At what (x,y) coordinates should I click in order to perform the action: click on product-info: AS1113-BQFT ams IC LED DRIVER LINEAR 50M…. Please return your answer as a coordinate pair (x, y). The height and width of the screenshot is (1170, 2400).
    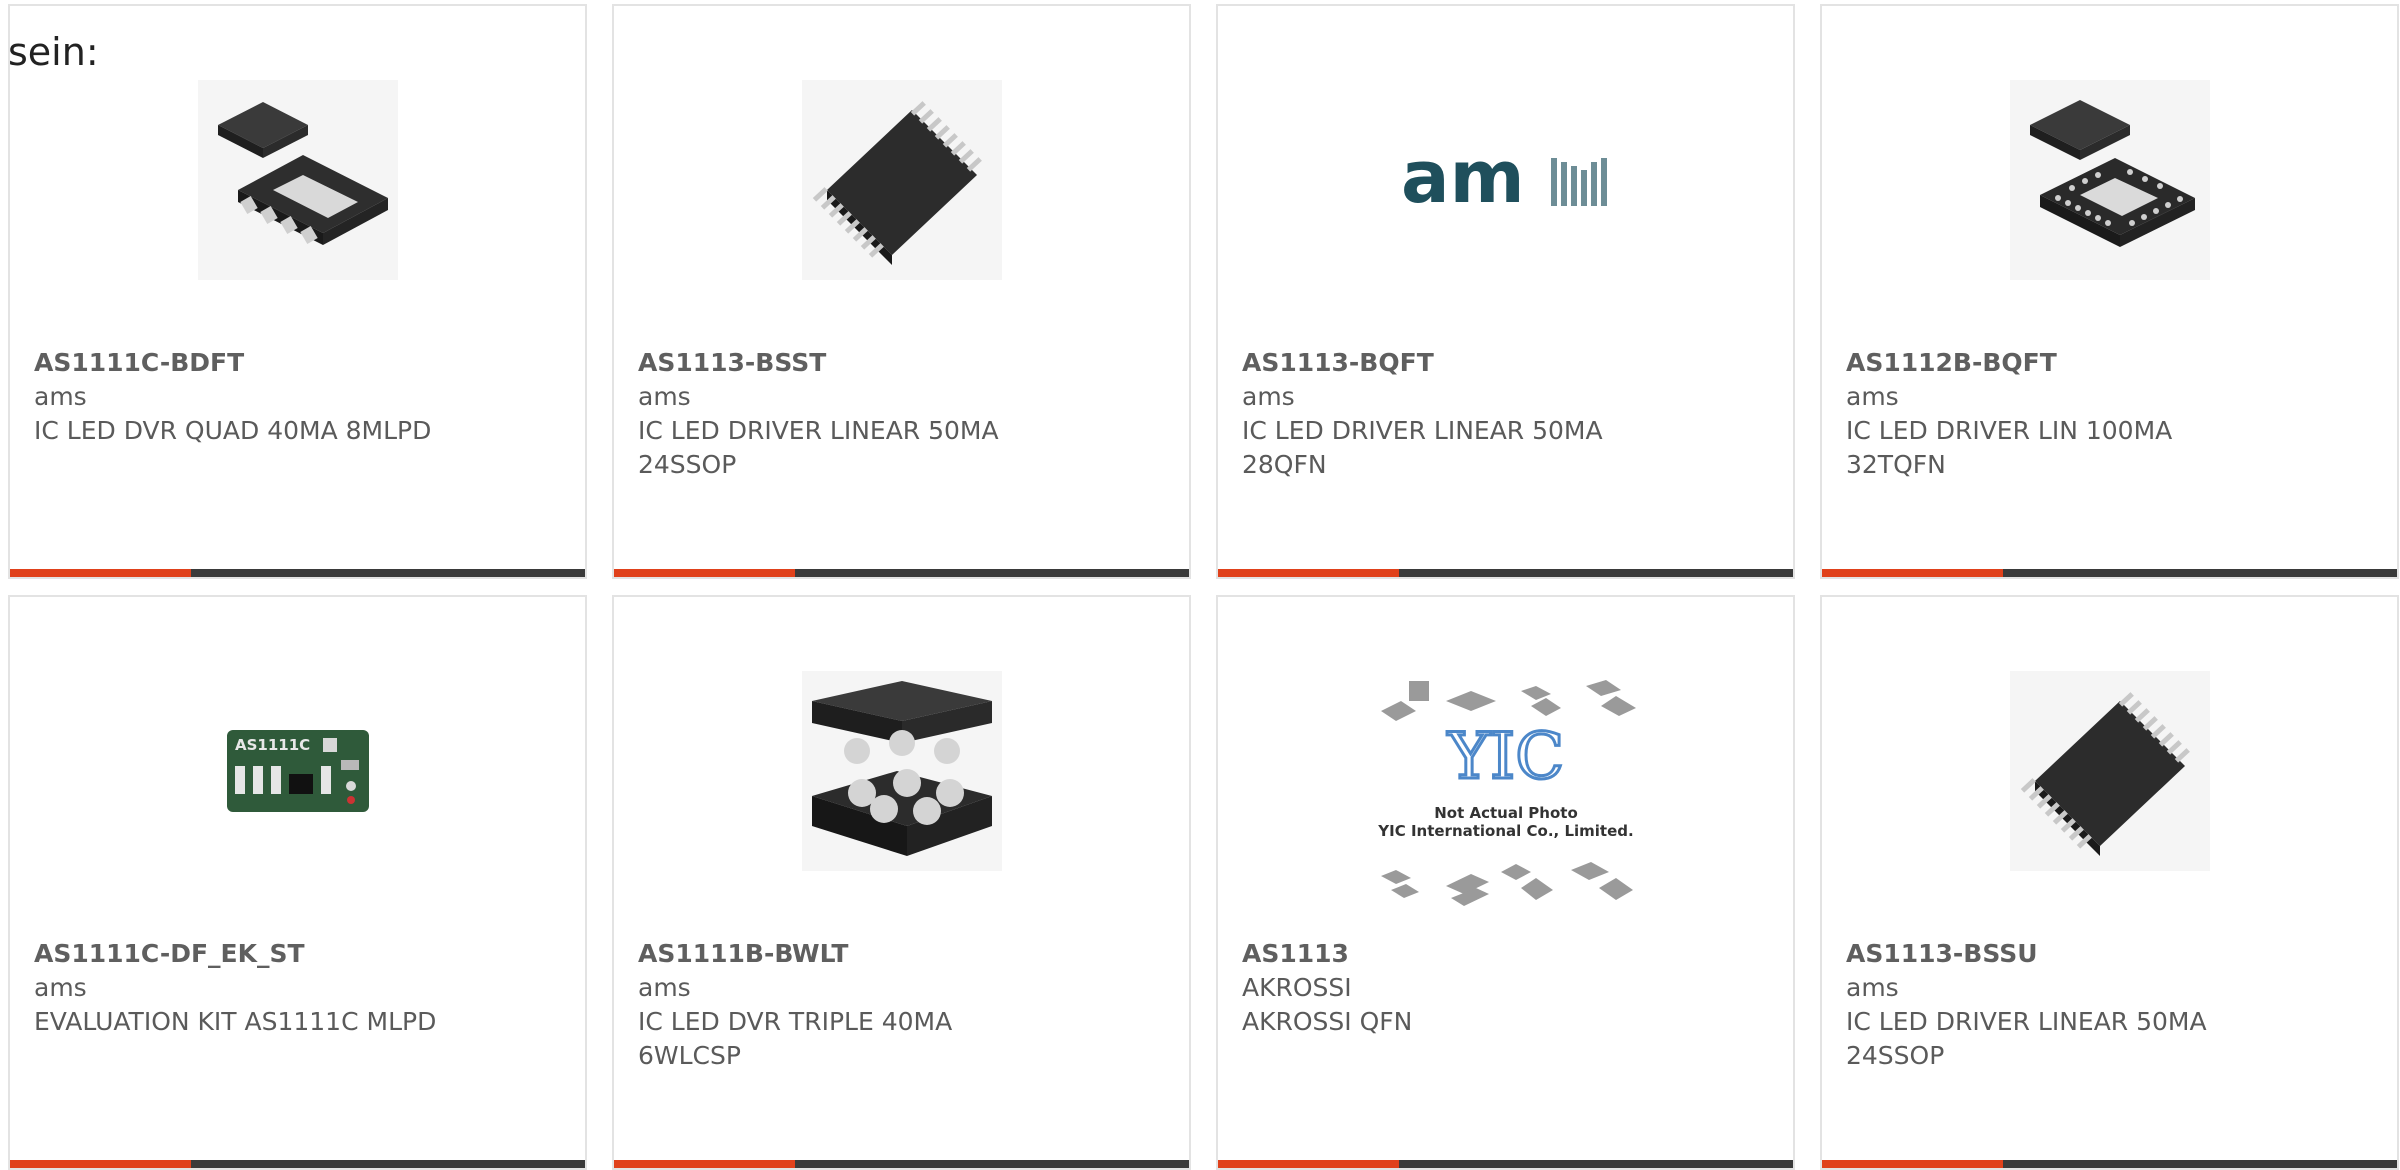
    Looking at the image, I should click on (1505, 414).